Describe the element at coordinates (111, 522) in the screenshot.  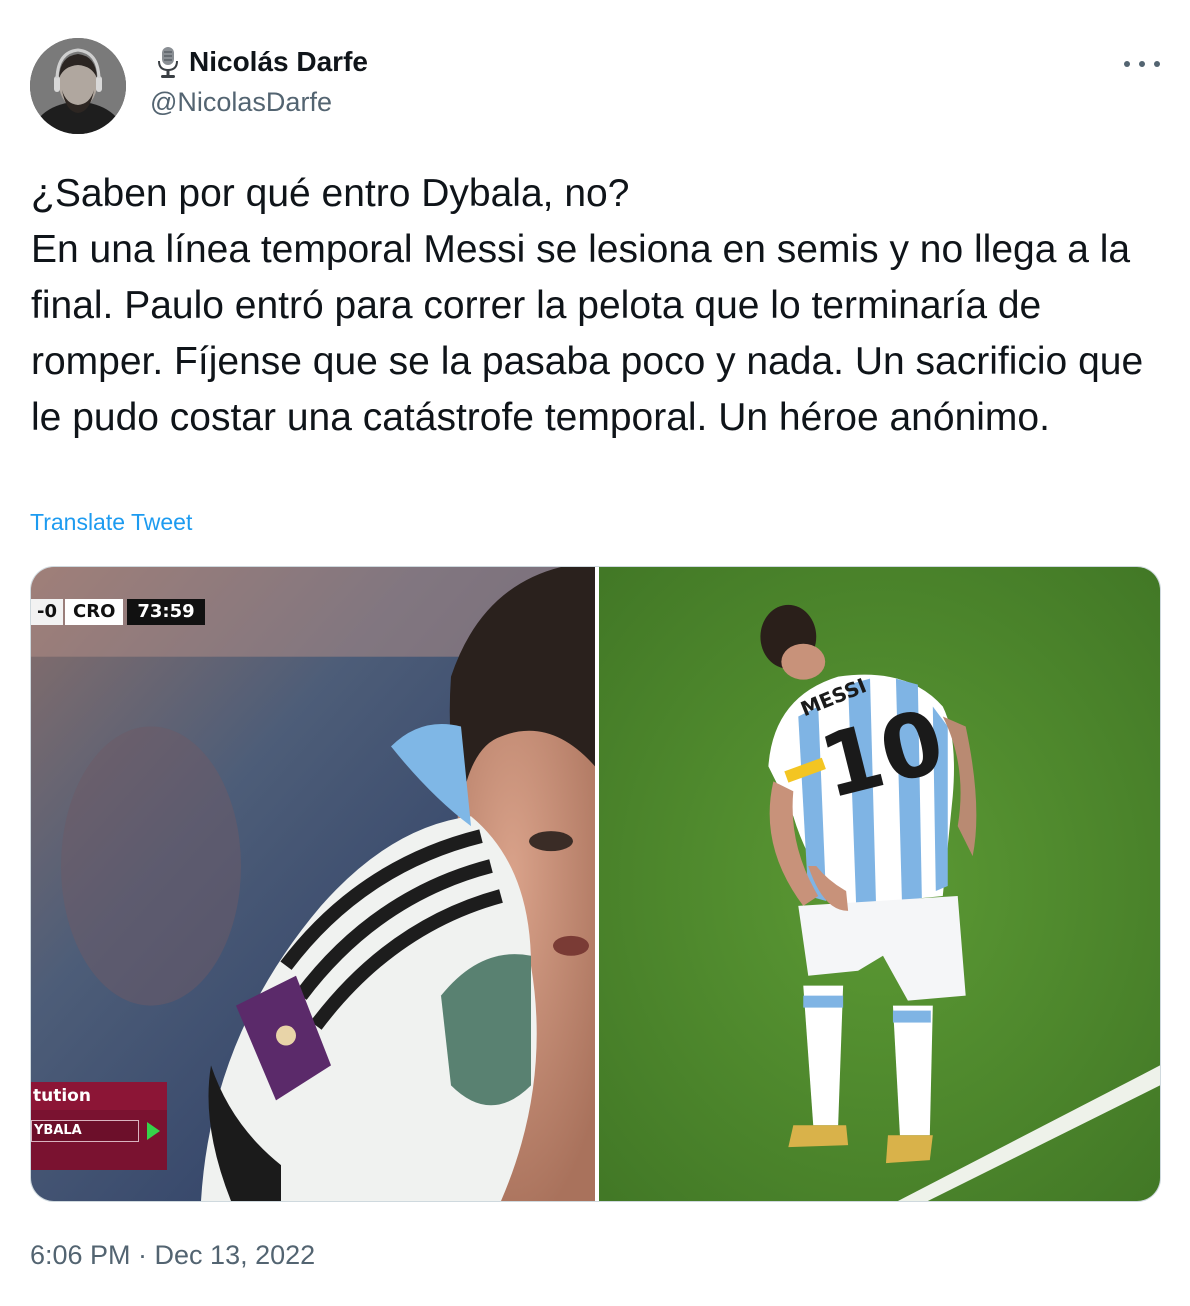
I see `translate-tweet-link: Translate Tweet` at that location.